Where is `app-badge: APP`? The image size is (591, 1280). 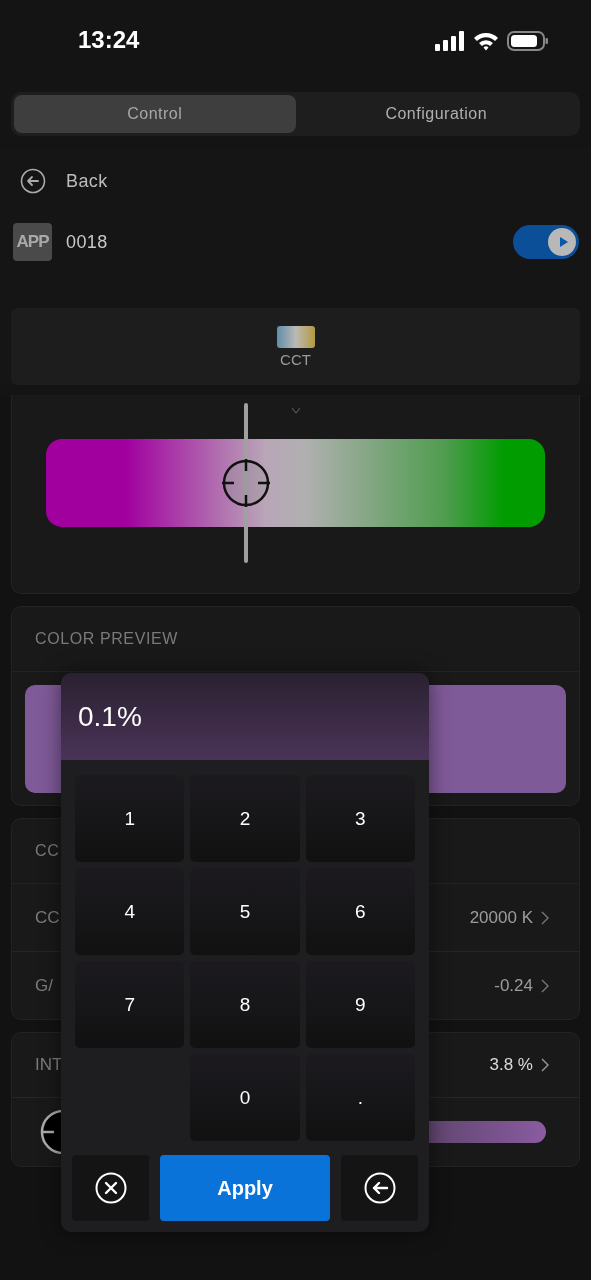
app-badge: APP is located at coordinates (32, 242).